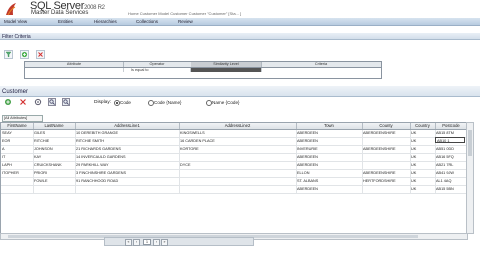 The width and height of the screenshot is (480, 270). Describe the element at coordinates (105, 21) in the screenshot. I see `nav-hierarchies: Hierarchies` at that location.